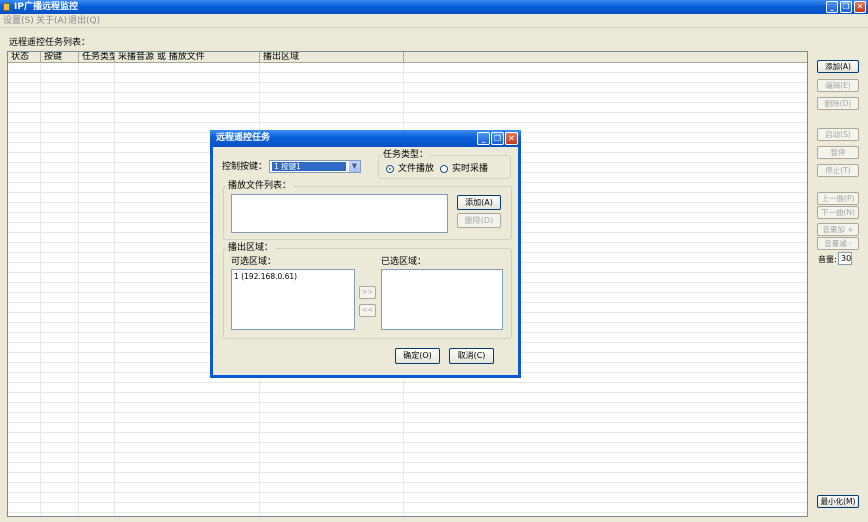  I want to click on add-file-button: 添加(A), so click(479, 202).